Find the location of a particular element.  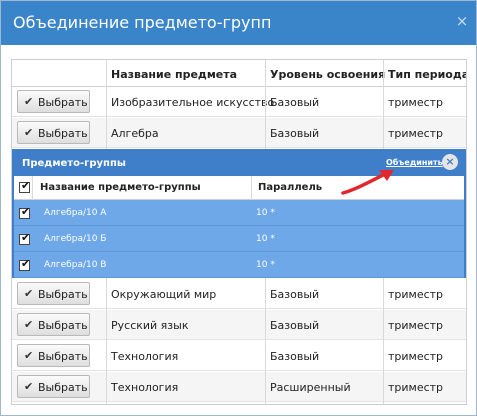

dialog-title: Объединение предмето-групп is located at coordinates (142, 22).